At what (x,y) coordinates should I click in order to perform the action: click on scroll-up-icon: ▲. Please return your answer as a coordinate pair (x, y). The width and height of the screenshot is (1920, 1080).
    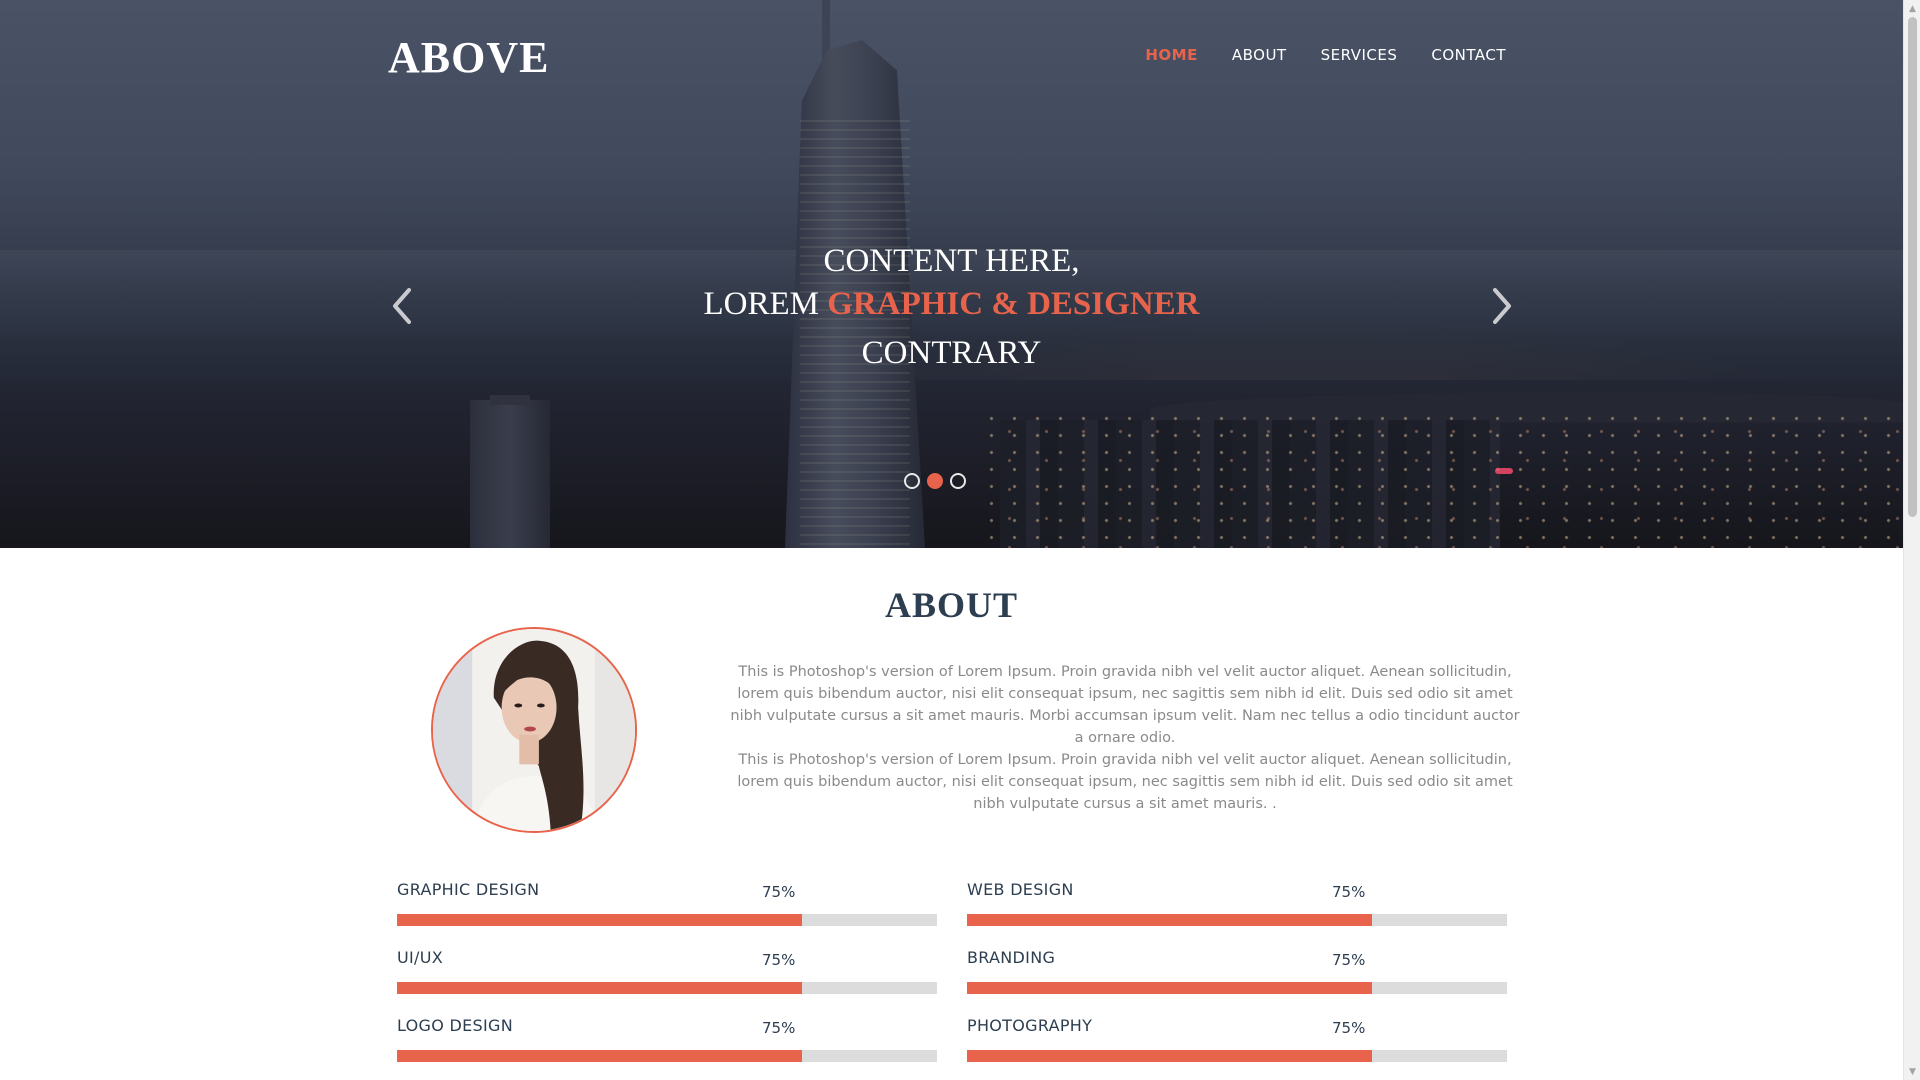
    Looking at the image, I should click on (1912, 8).